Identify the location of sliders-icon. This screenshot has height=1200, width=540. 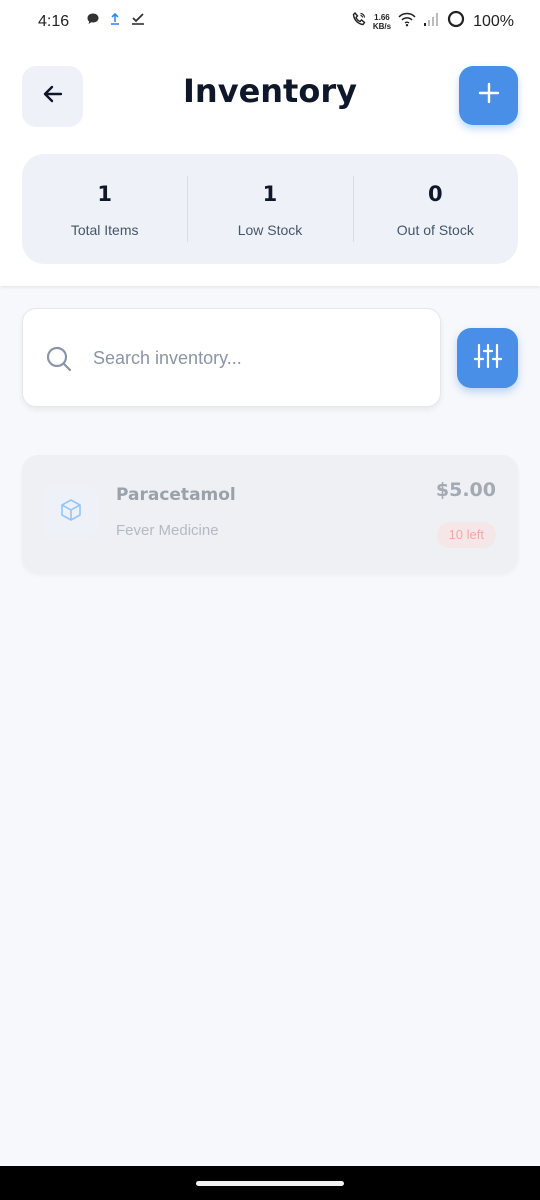
(488, 358).